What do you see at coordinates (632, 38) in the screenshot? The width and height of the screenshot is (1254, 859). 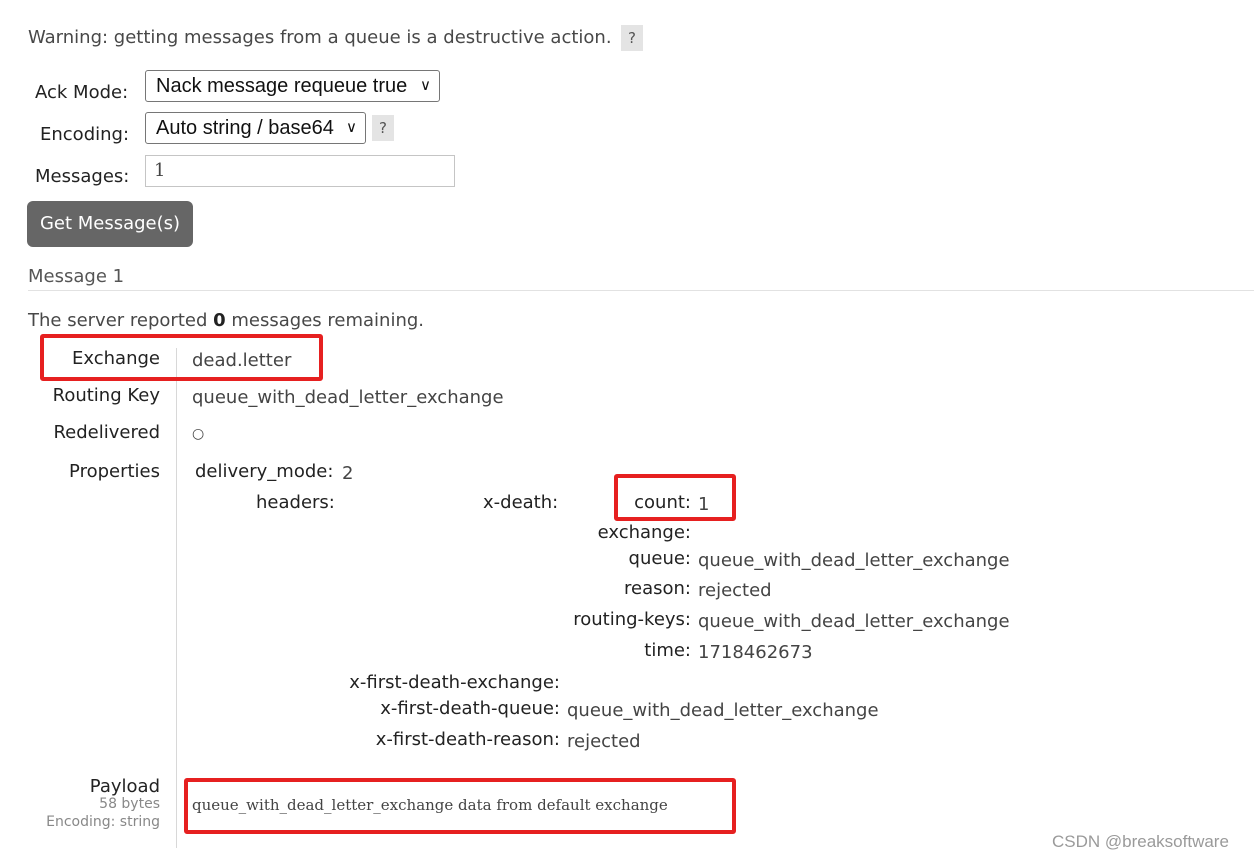 I see `warning-help-button: ?` at bounding box center [632, 38].